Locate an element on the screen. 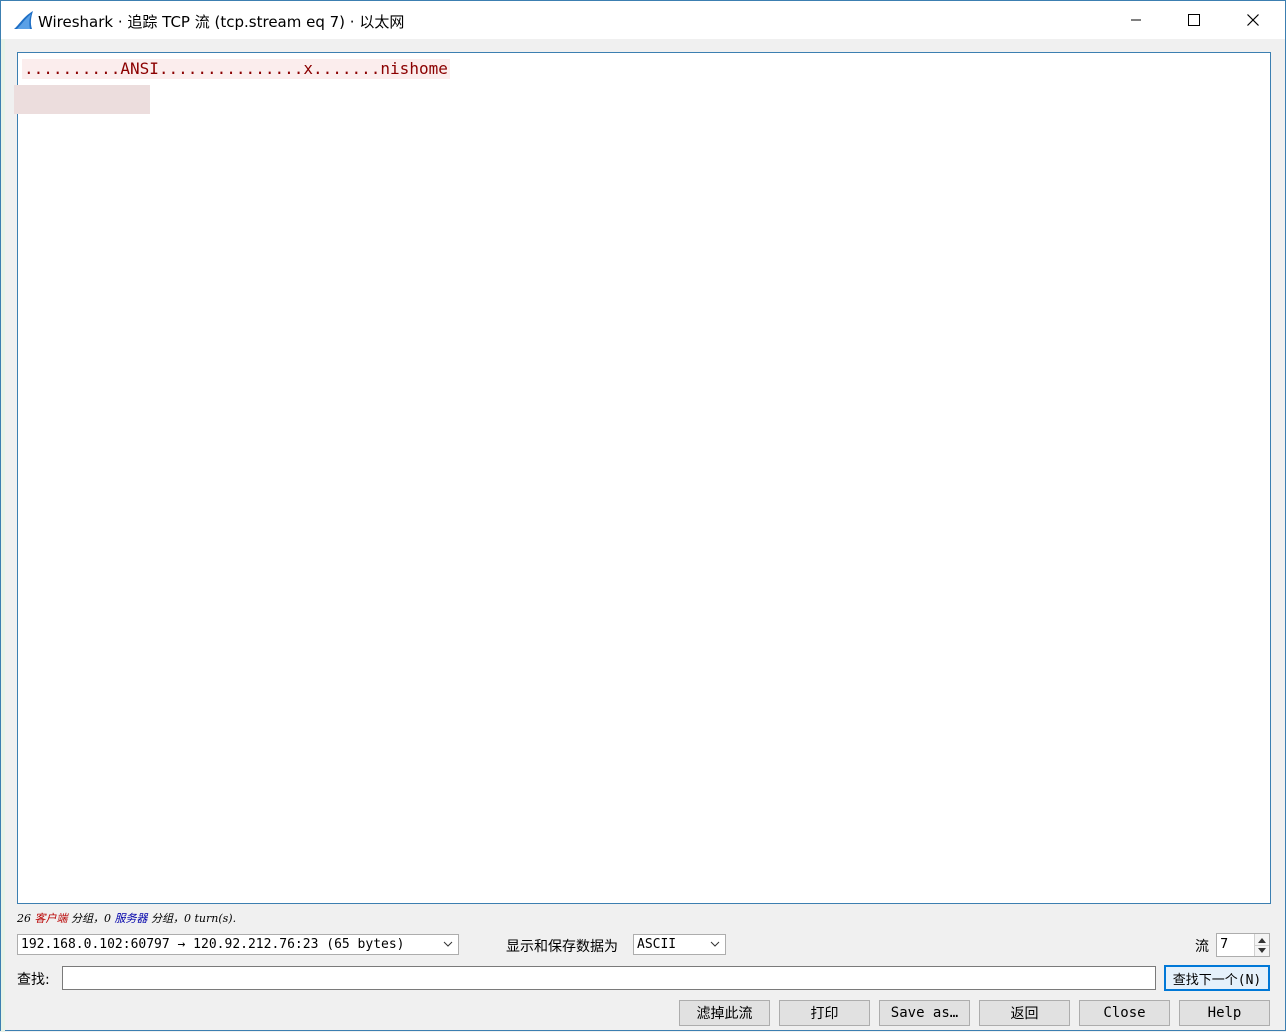  stream-status: 26 客户端 分组，0 服务器 分组，0 turn(s). is located at coordinates (126, 918).